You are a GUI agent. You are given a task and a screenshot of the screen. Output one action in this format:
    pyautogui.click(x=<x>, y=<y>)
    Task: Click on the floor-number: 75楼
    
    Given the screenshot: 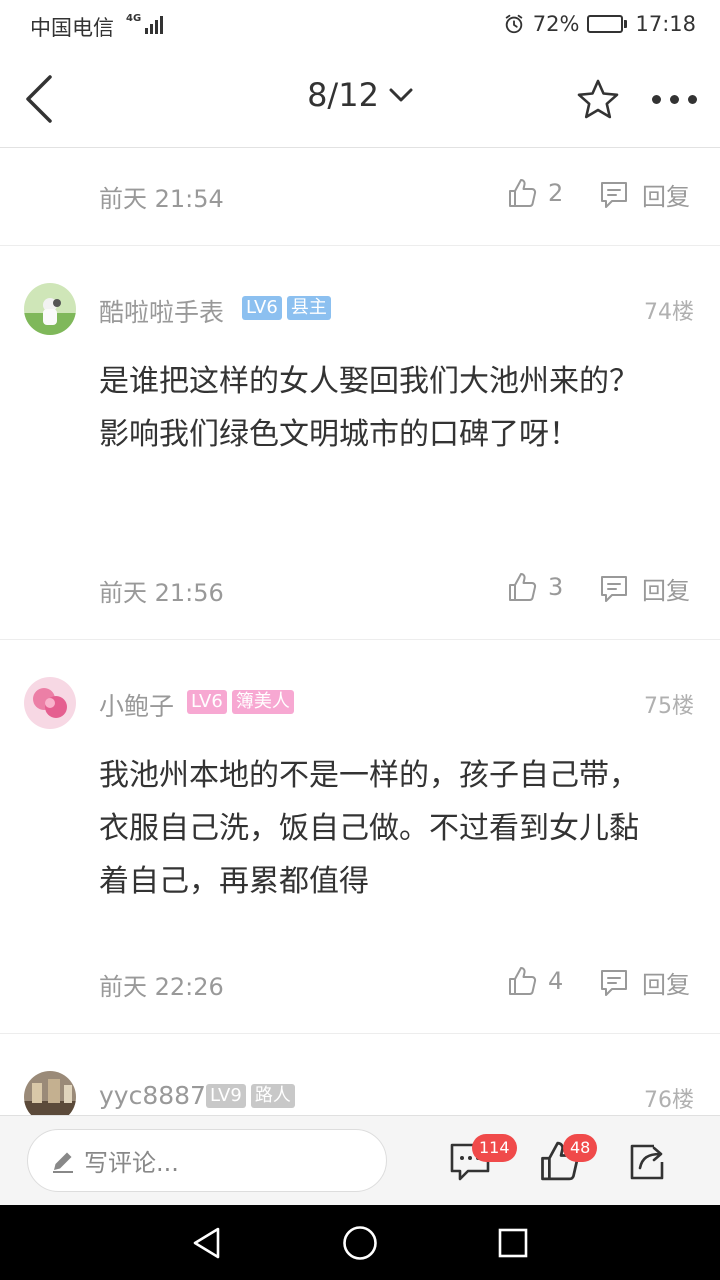 What is the action you would take?
    pyautogui.click(x=669, y=706)
    